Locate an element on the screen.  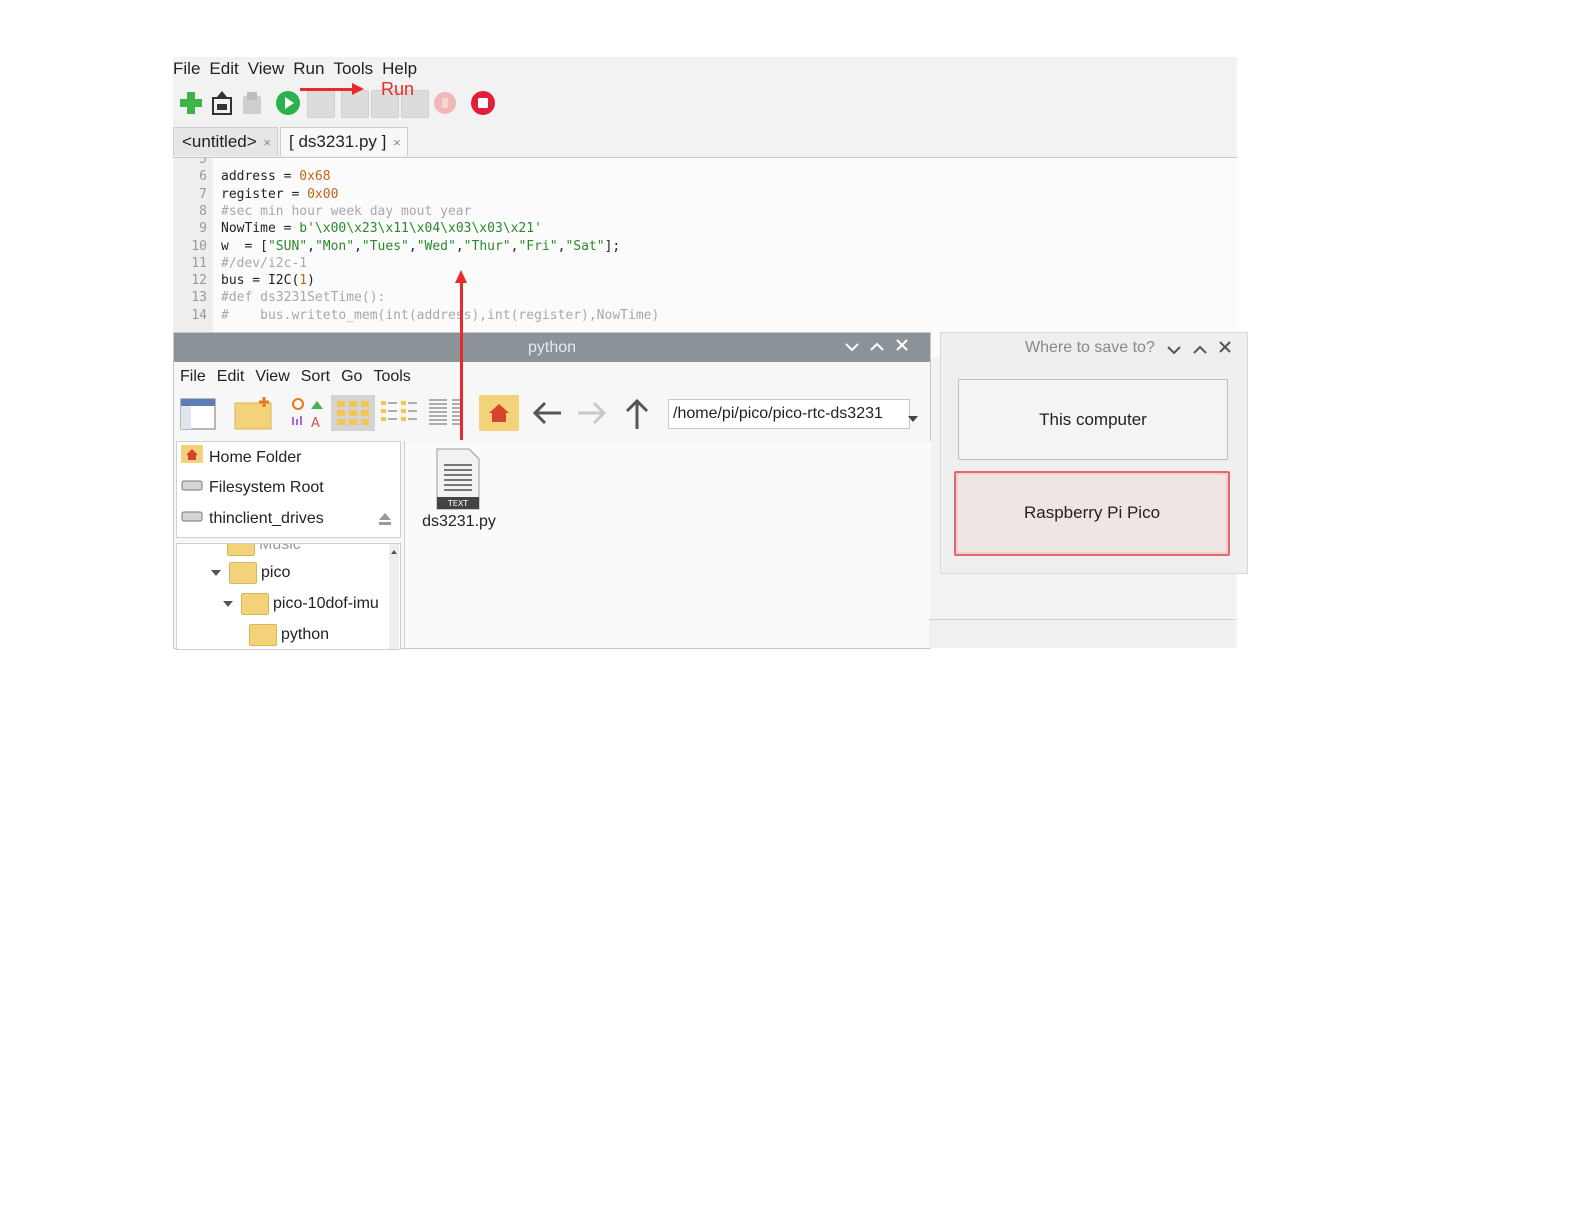
svg-text: A is located at coordinates (315, 423).